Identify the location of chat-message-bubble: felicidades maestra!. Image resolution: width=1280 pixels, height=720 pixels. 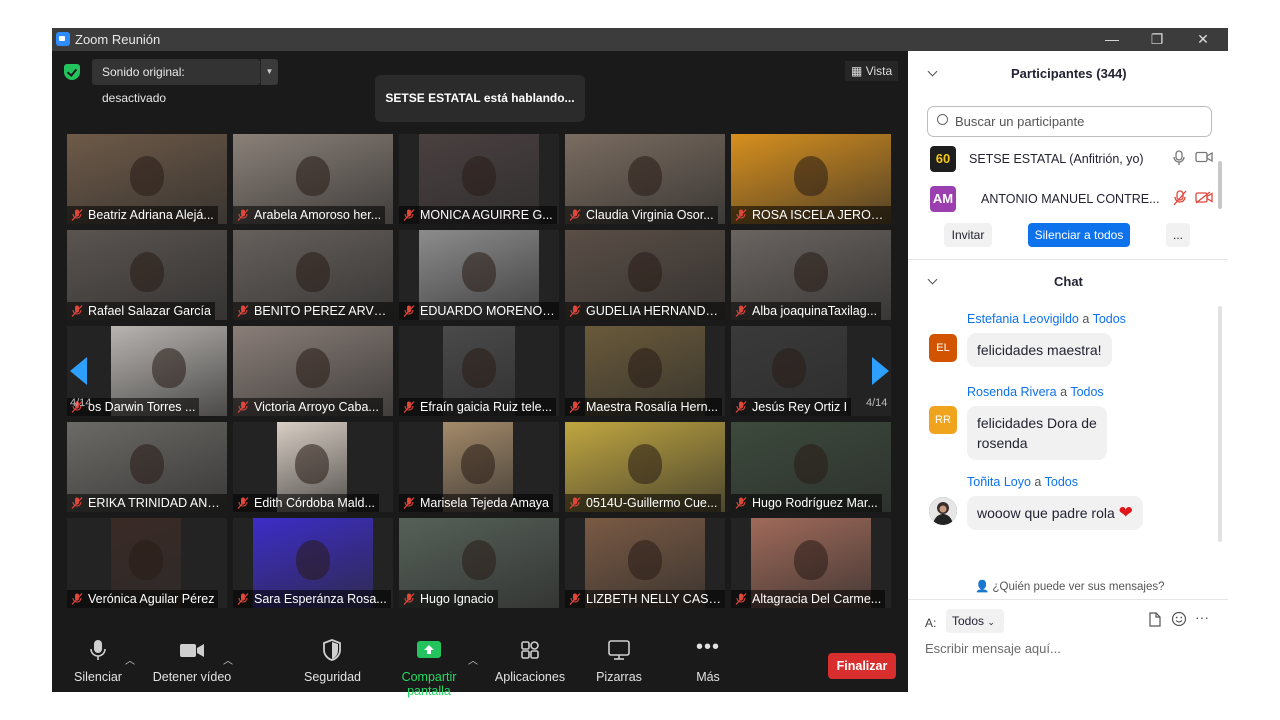
(1039, 350).